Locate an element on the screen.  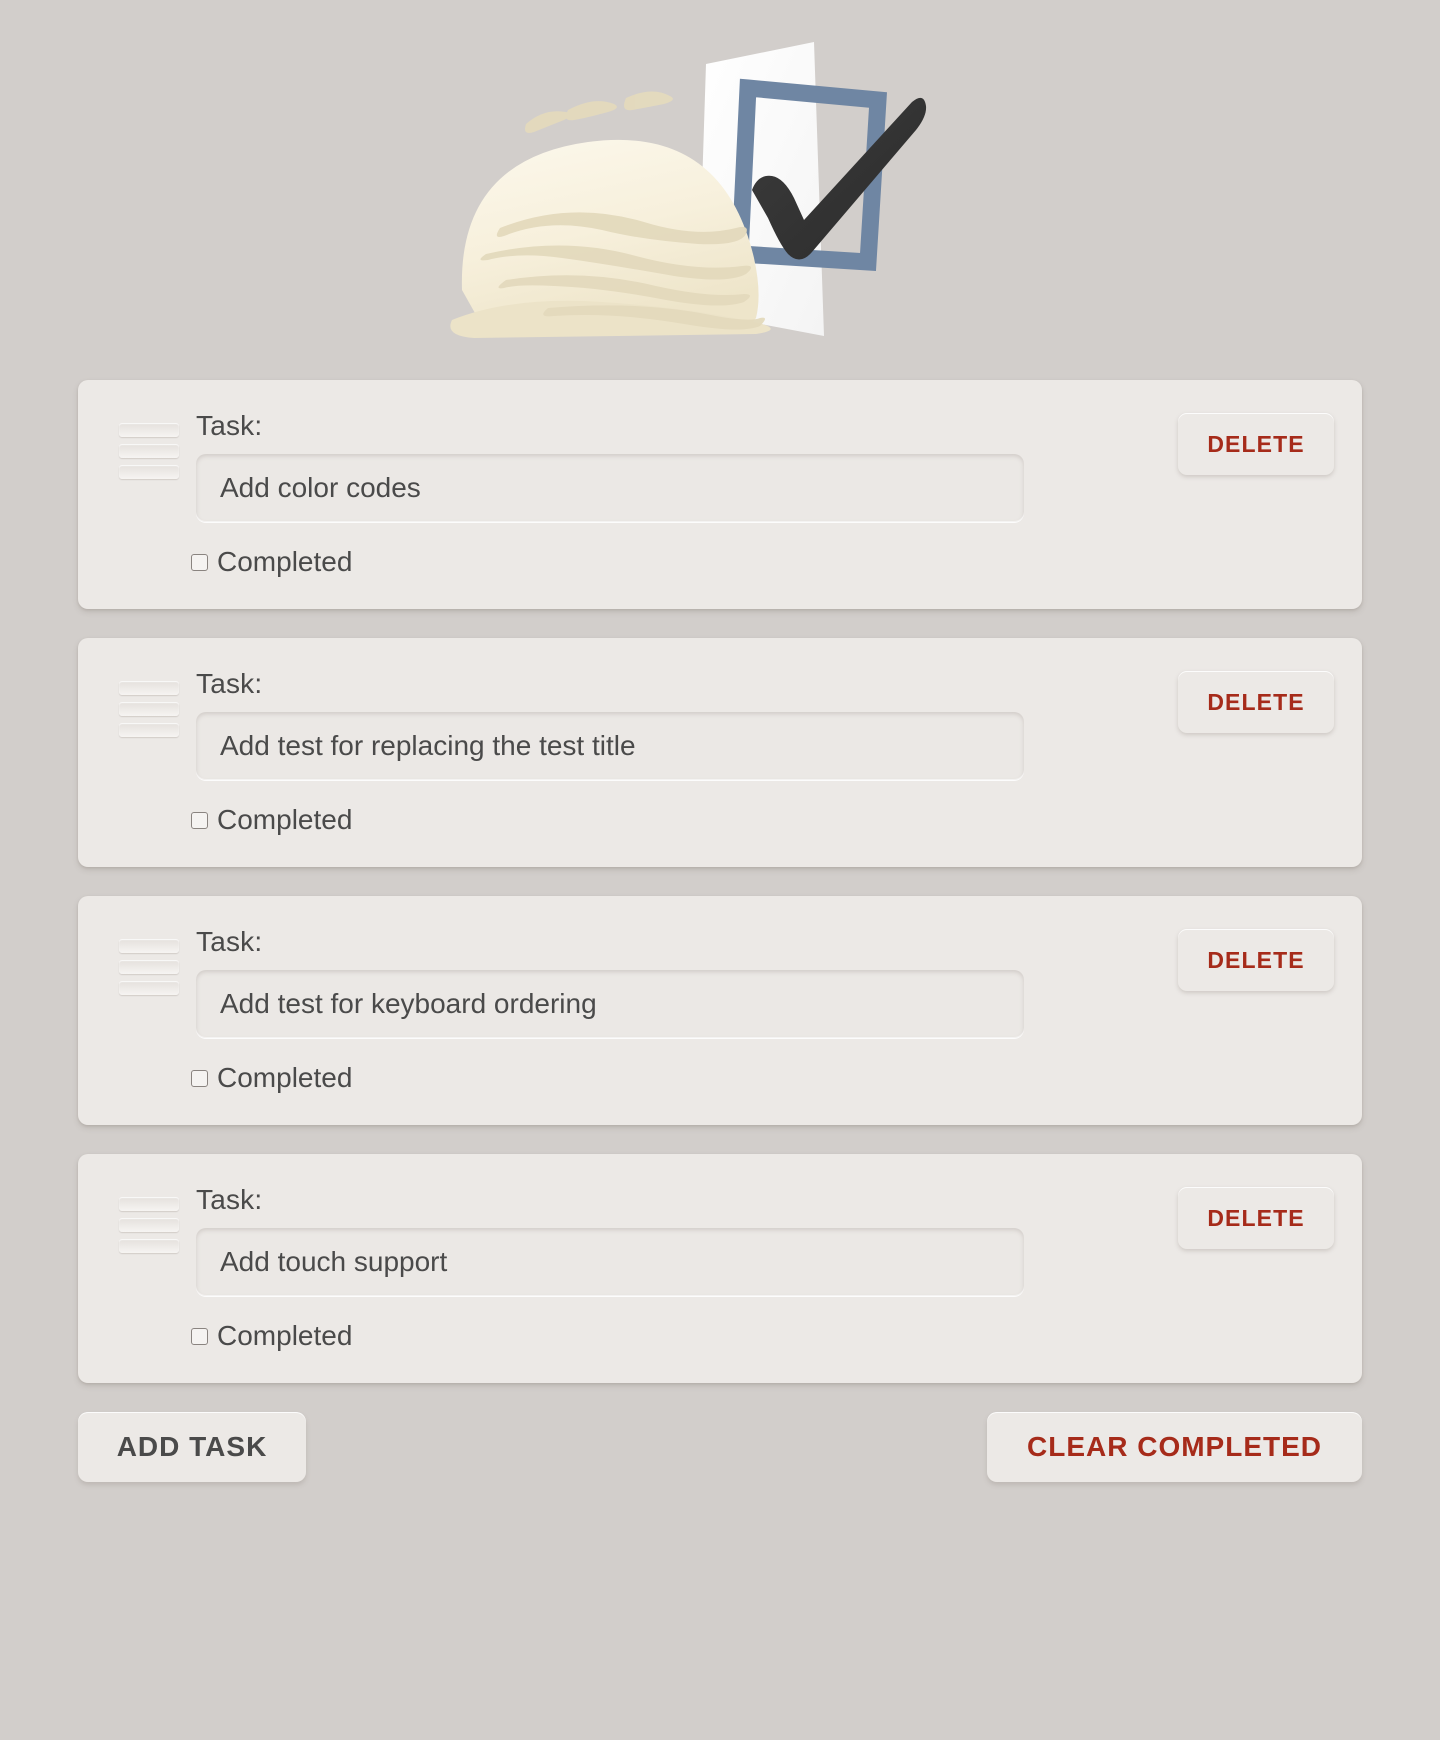
clear-completed-button: CLEAR COMPLETED is located at coordinates (1174, 1447).